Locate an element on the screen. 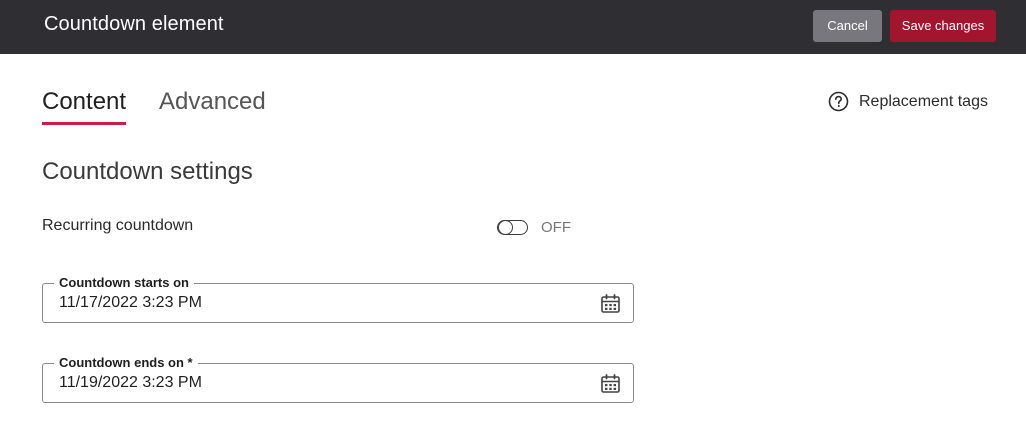  toggle-state-label: OFF is located at coordinates (556, 227).